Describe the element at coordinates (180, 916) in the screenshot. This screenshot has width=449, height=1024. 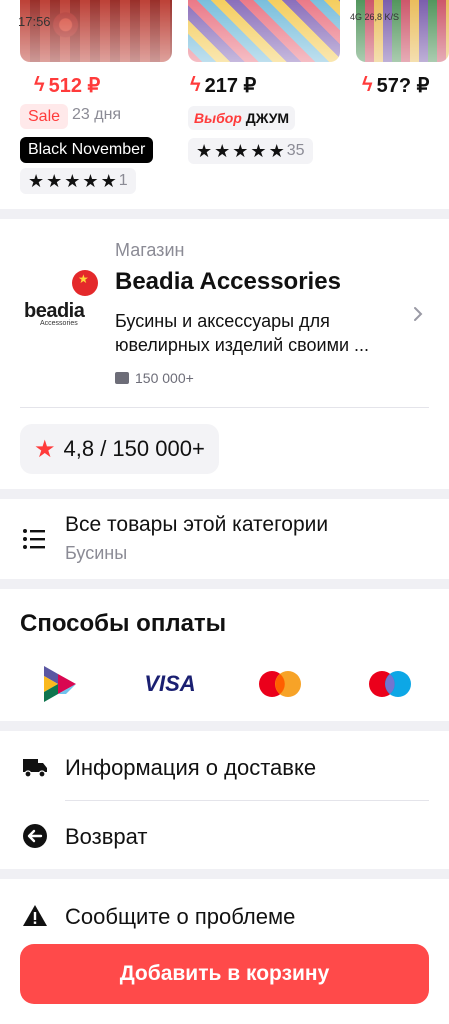
I see `report-label: Сообщите о проблеме` at that location.